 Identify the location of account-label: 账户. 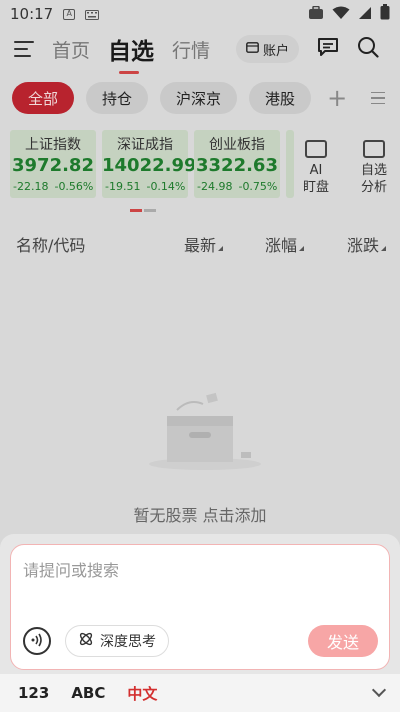
(276, 51).